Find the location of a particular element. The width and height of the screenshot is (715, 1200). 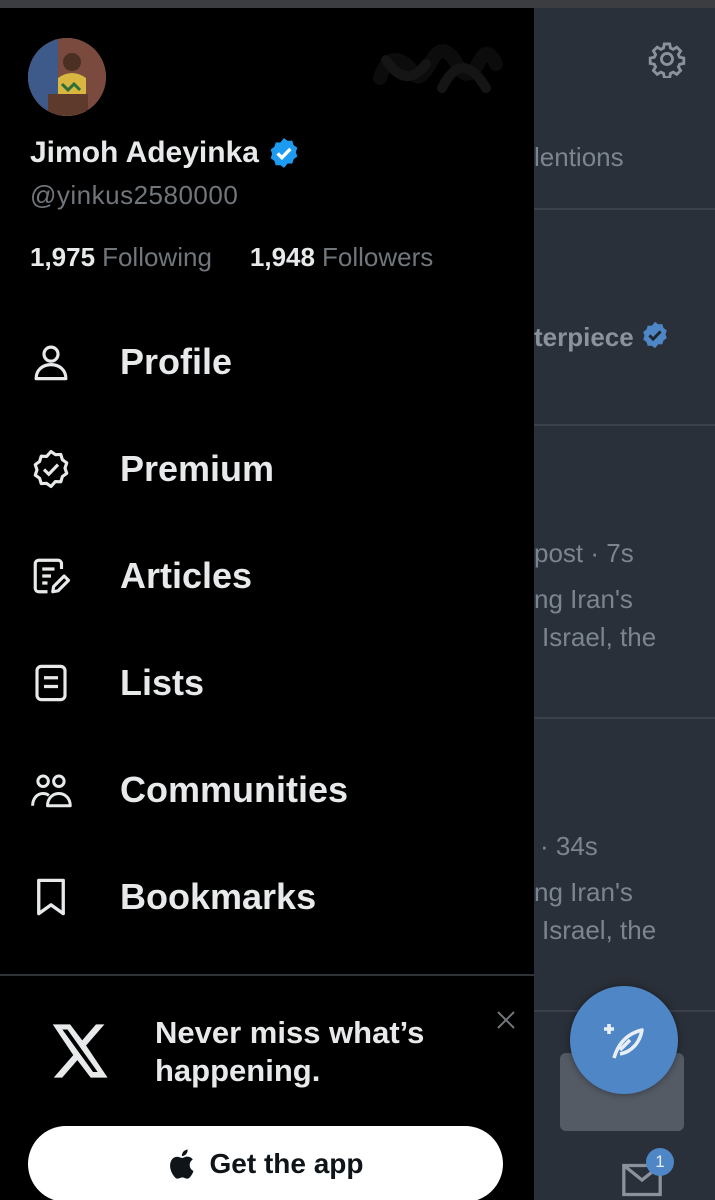

menu-item-label: Bookmarks is located at coordinates (218, 896).